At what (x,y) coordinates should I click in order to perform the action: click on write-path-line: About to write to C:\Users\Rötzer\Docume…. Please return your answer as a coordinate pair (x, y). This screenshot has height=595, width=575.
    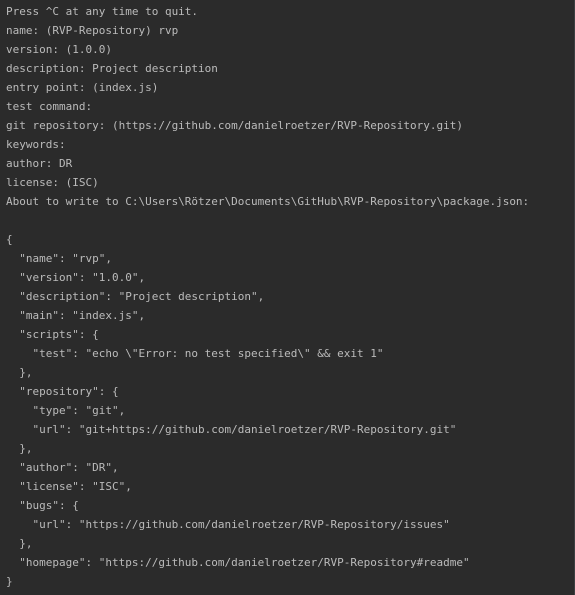
    Looking at the image, I should click on (268, 201).